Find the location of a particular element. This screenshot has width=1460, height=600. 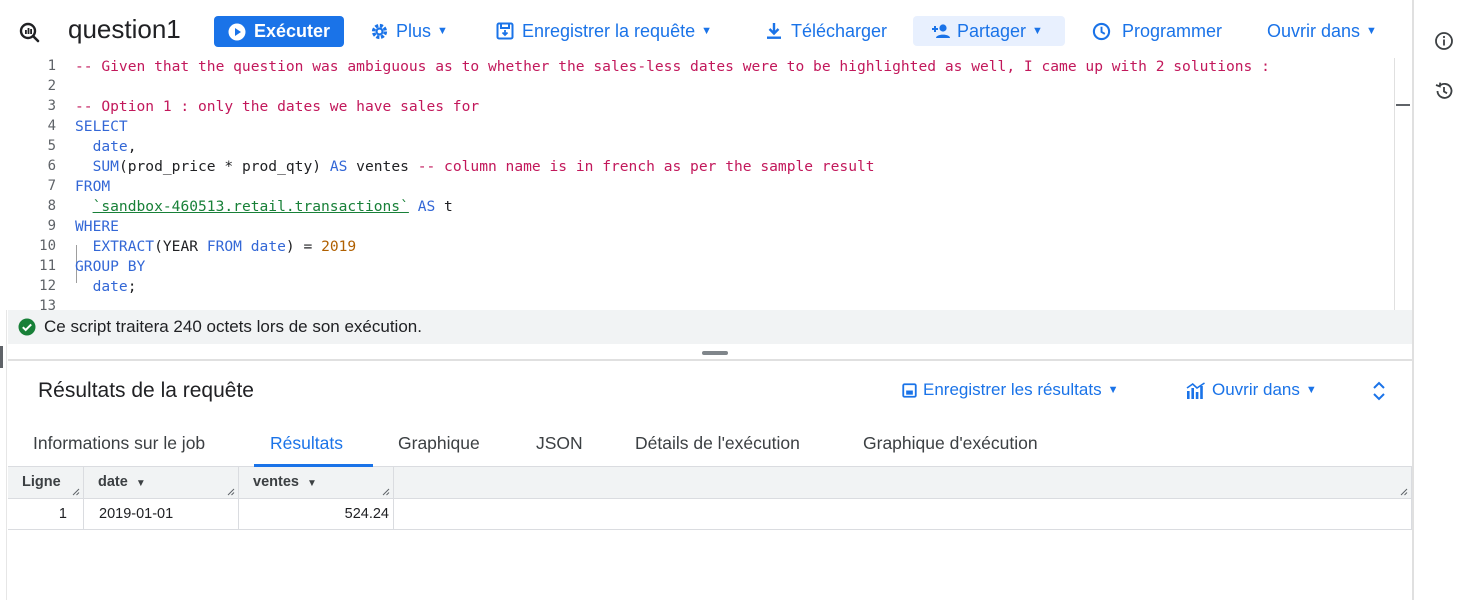

save-results-label: Enregistrer les résultats is located at coordinates (1012, 389).